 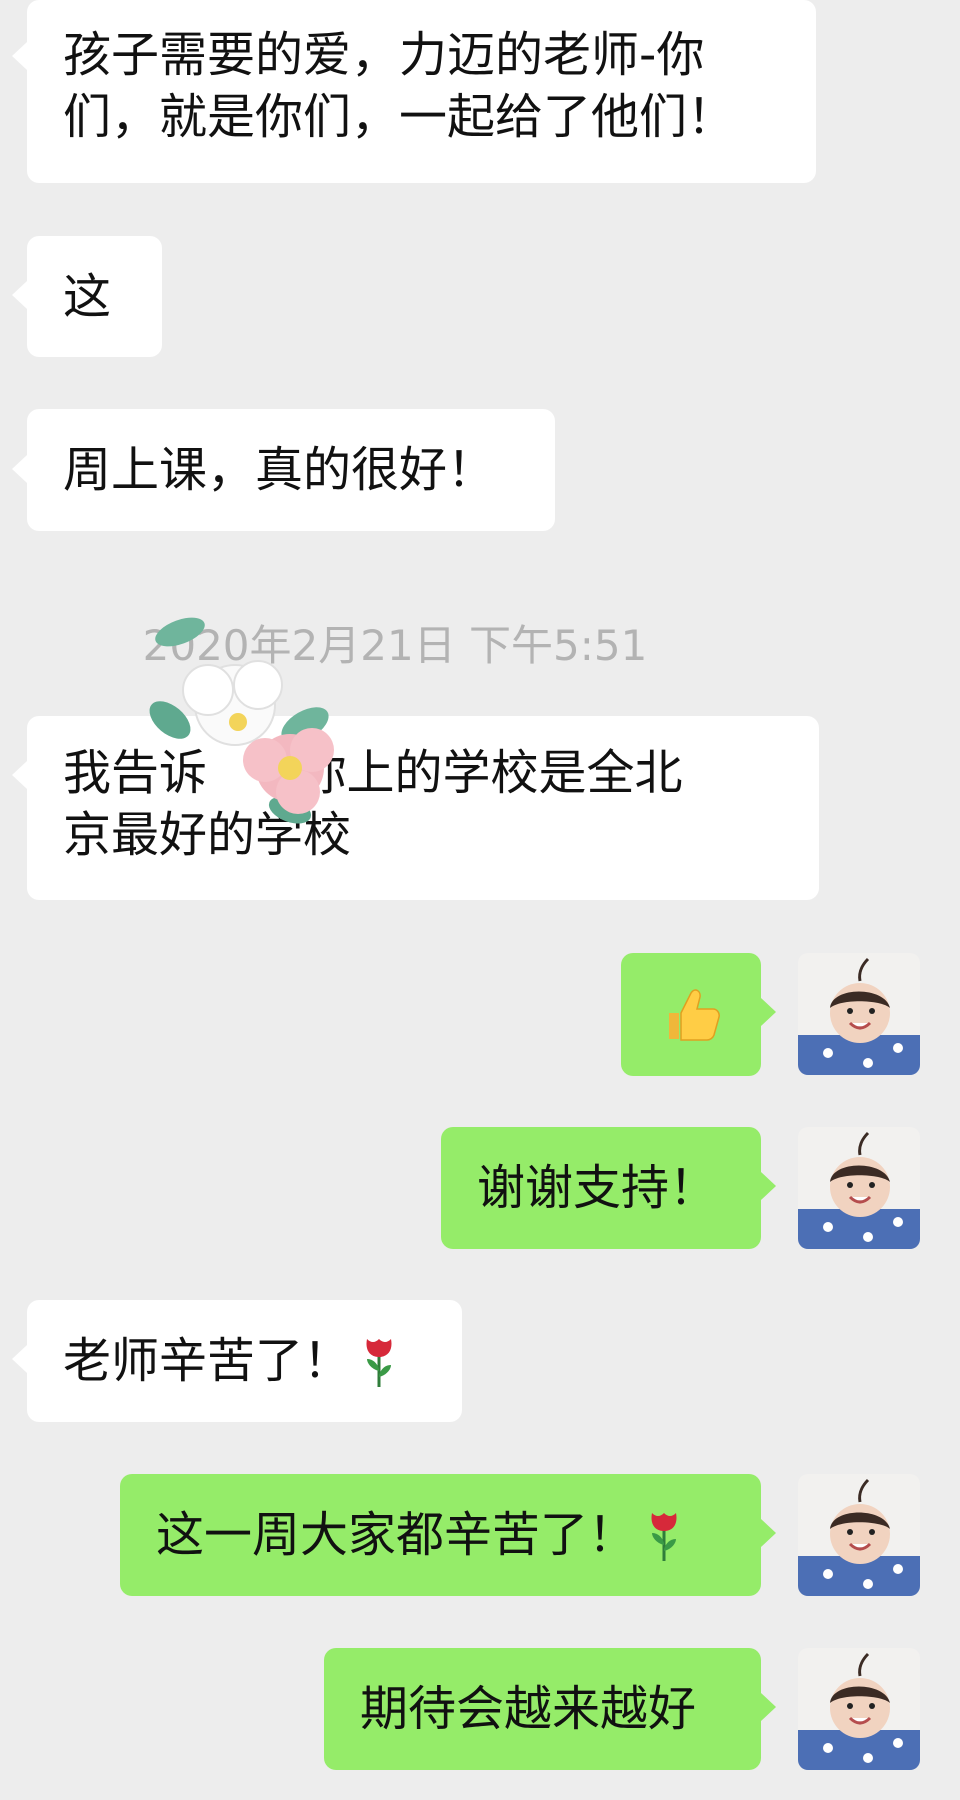 I want to click on message-bubble-incoming: 我告诉 你上的学校是全北 京最好的学校, so click(x=423, y=808).